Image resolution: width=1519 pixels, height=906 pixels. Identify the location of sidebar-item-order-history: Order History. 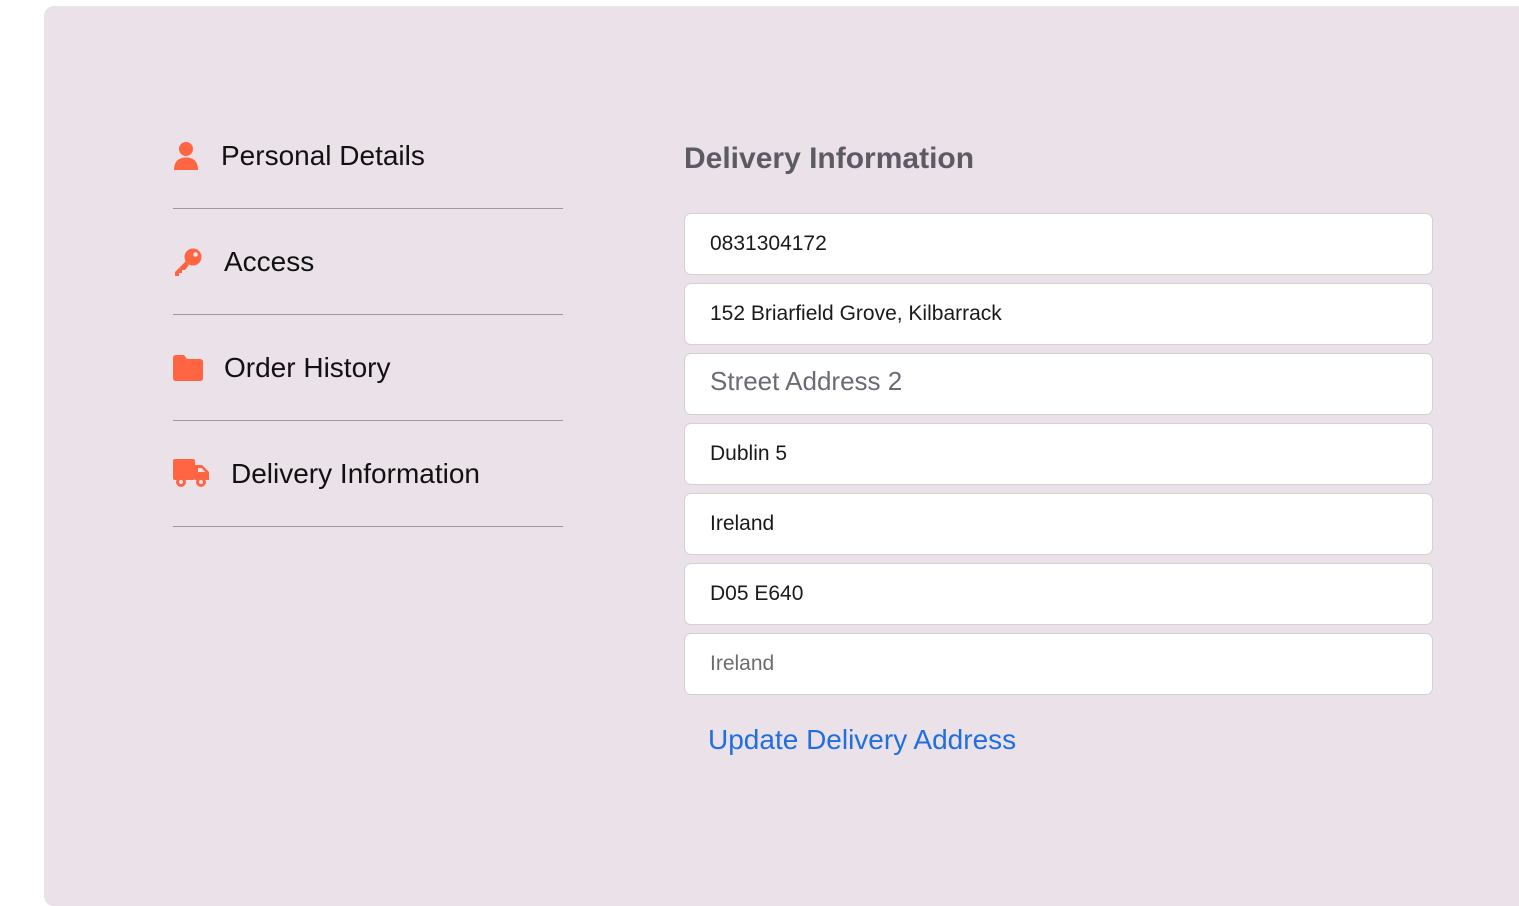
(368, 368).